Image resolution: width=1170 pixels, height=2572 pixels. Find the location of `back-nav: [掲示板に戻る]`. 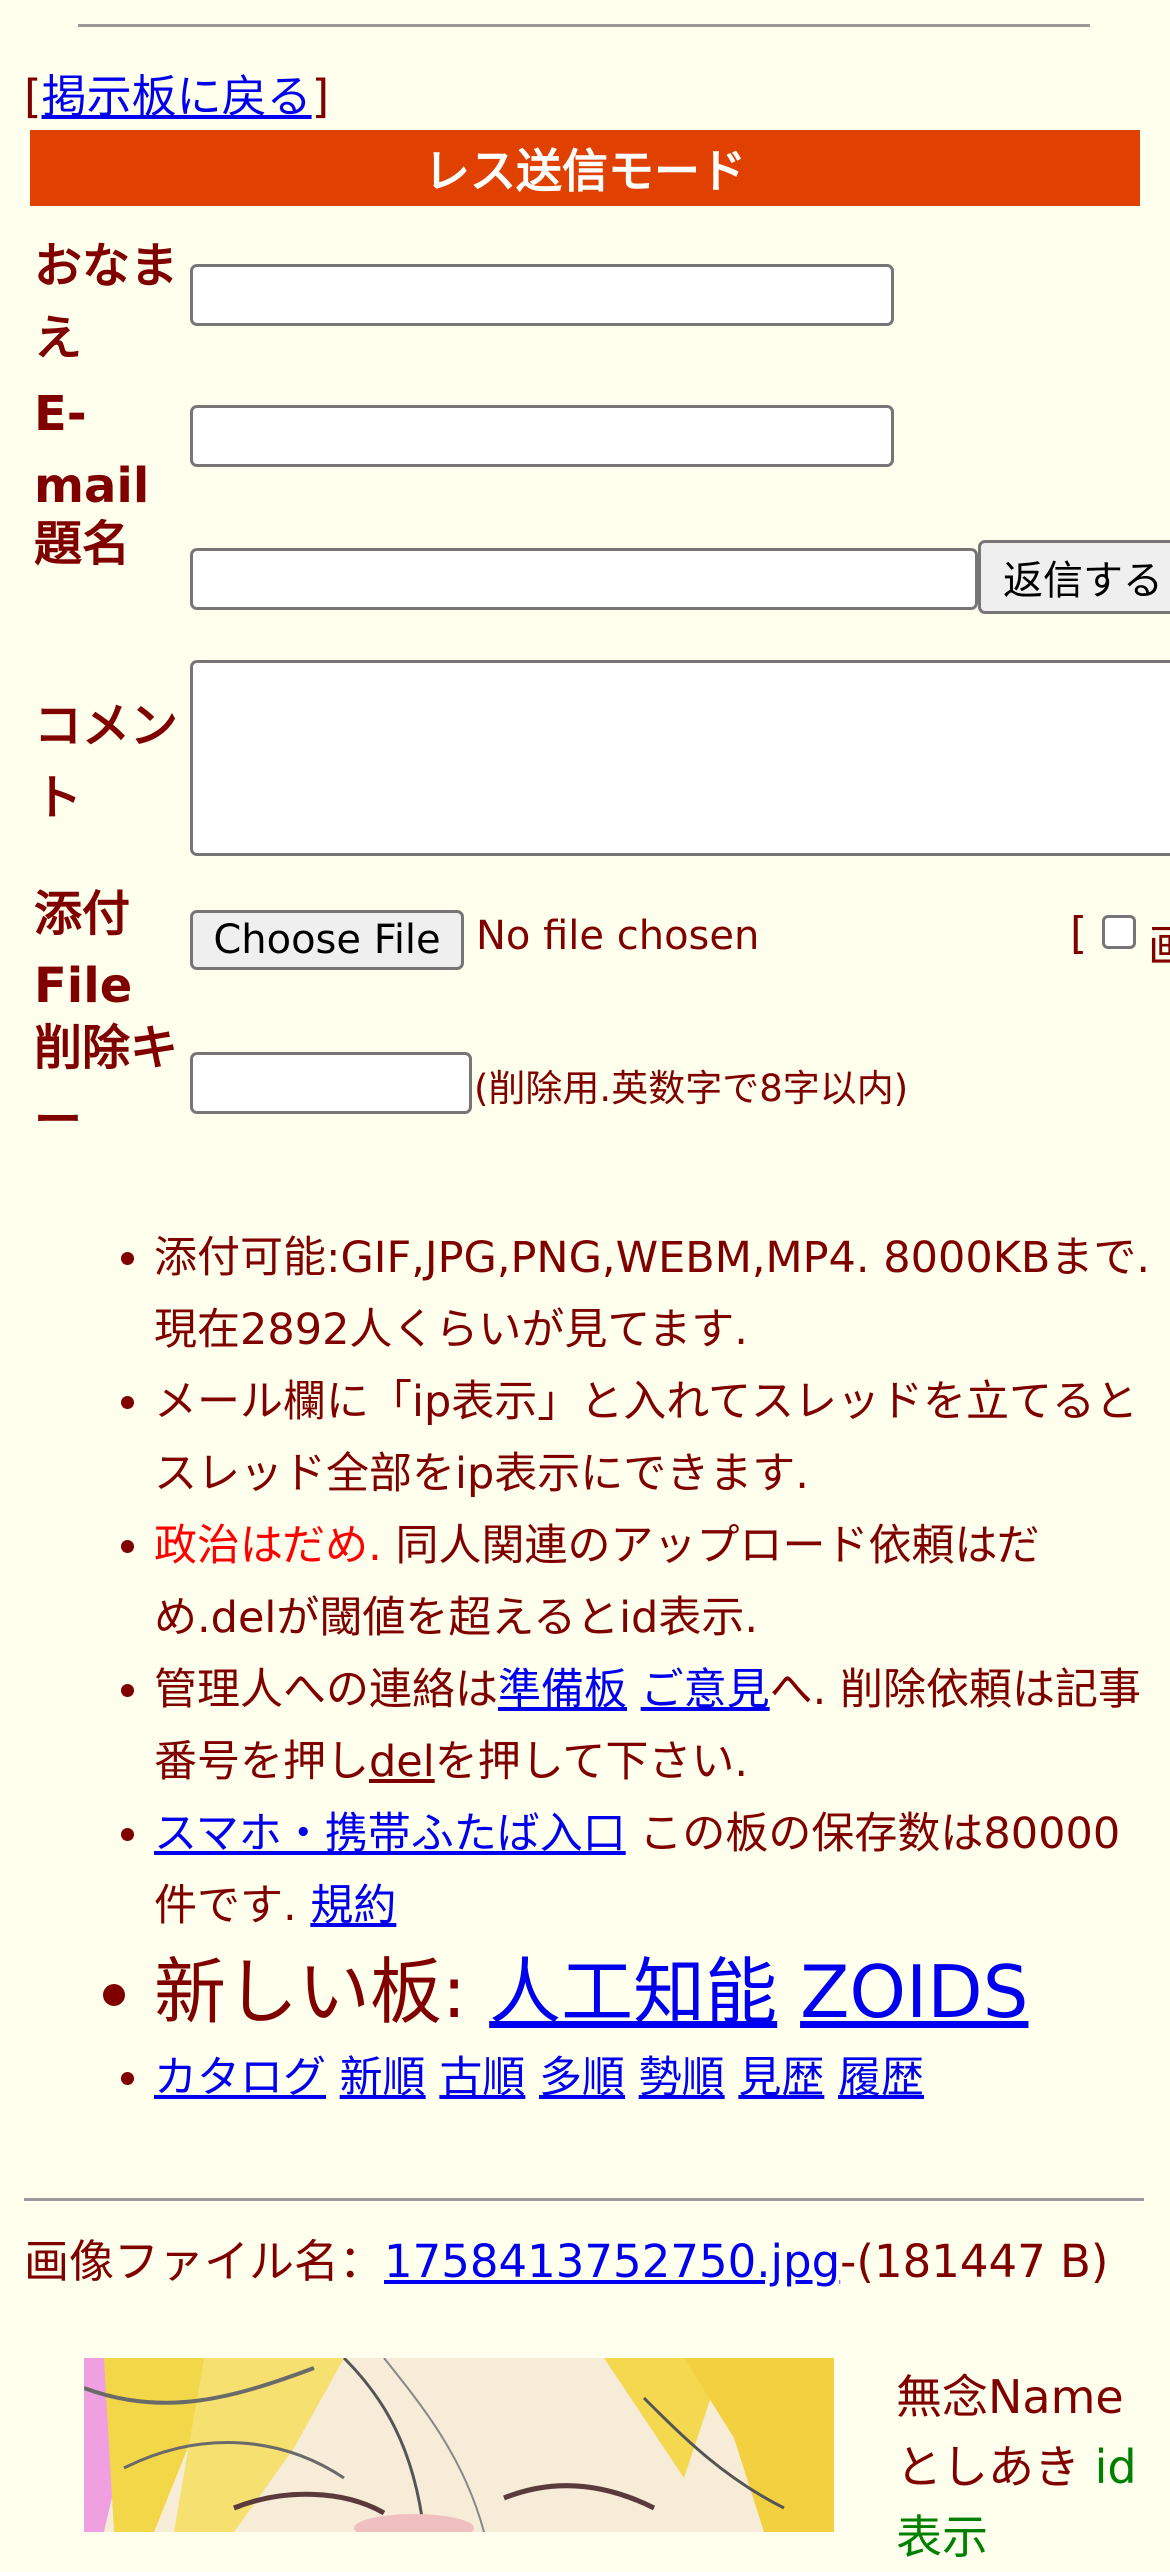

back-nav: [掲示板に戻る] is located at coordinates (176, 92).